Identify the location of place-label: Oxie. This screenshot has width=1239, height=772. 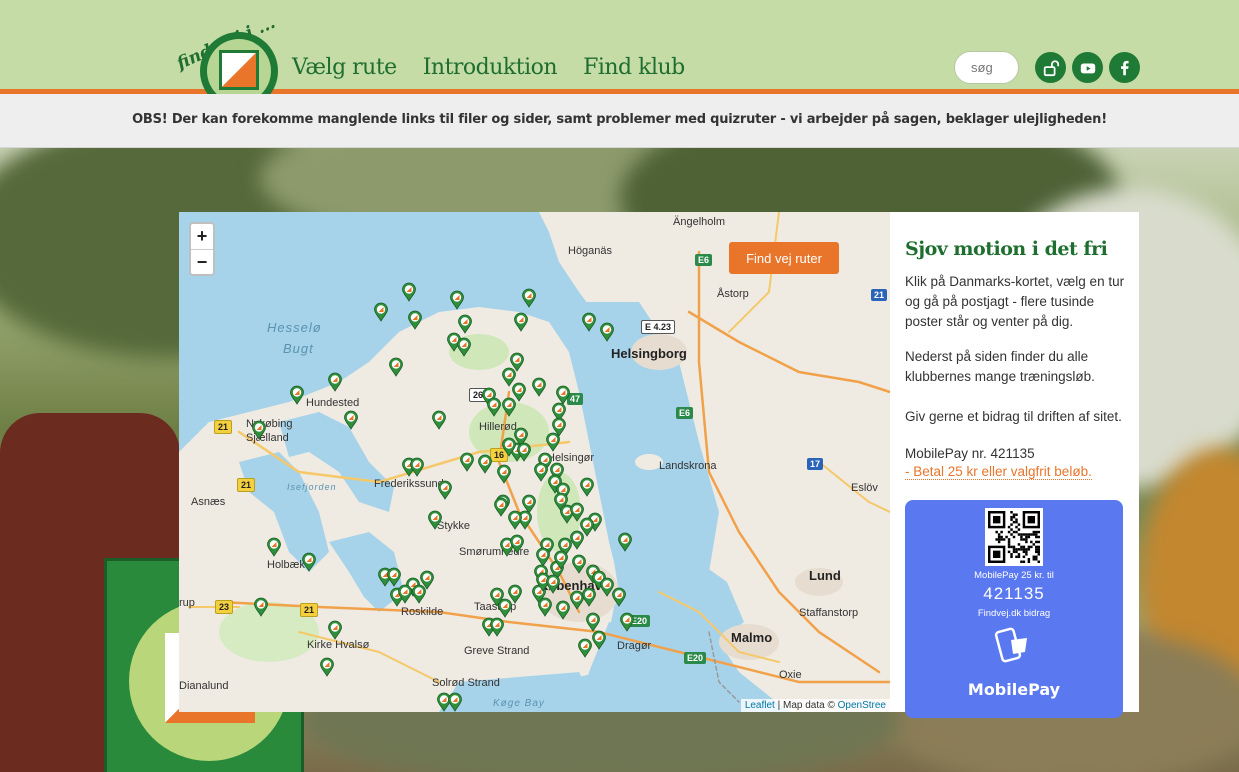
(790, 675).